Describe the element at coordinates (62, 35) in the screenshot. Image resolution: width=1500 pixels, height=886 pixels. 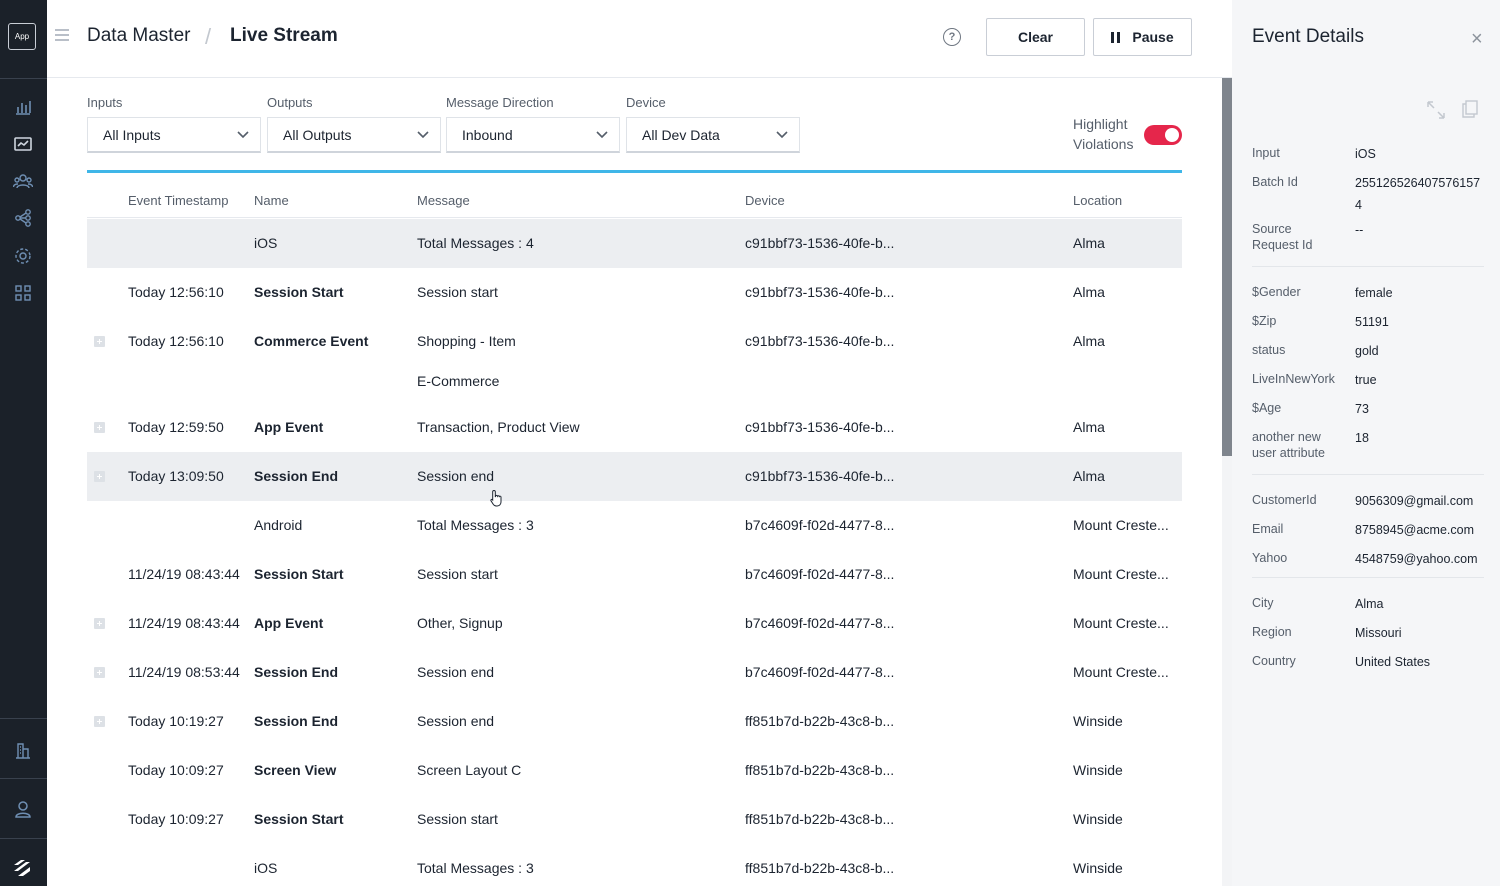
I see `menu-icon` at that location.